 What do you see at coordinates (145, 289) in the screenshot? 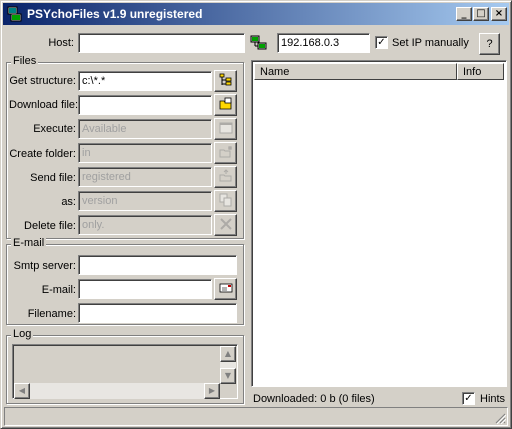
I see `email-input` at bounding box center [145, 289].